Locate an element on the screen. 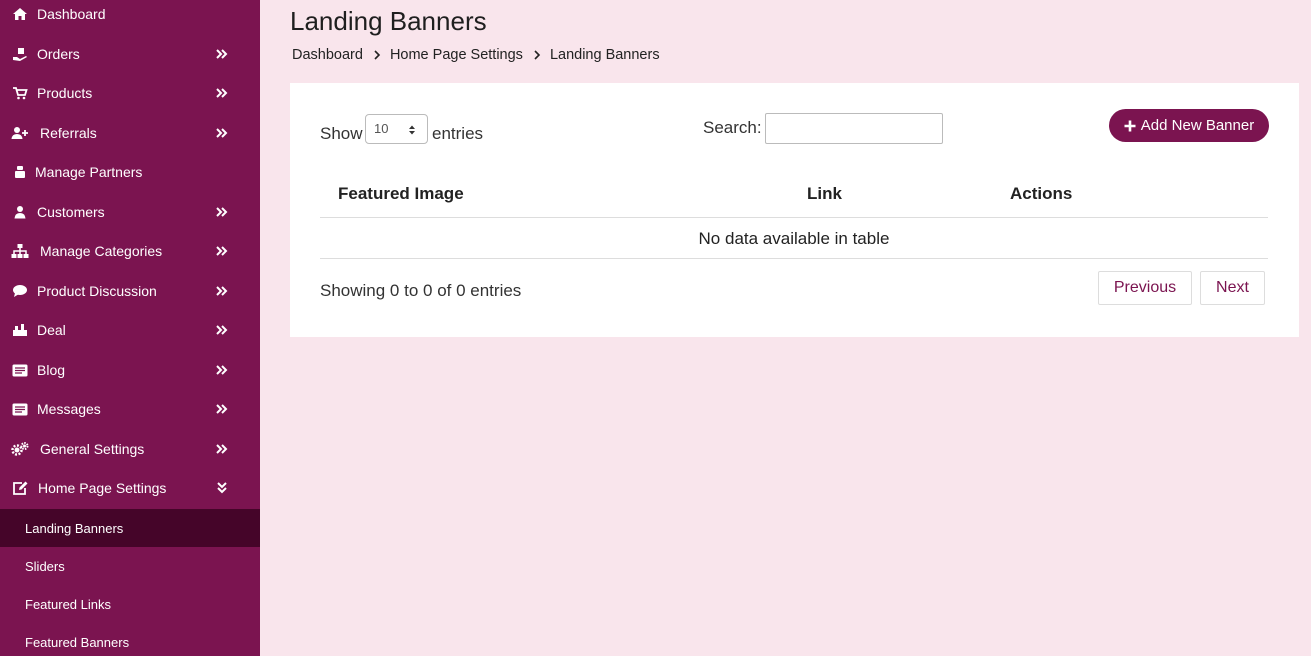 This screenshot has height=656, width=1311. sidebar-item-orders: Orders is located at coordinates (130, 54).